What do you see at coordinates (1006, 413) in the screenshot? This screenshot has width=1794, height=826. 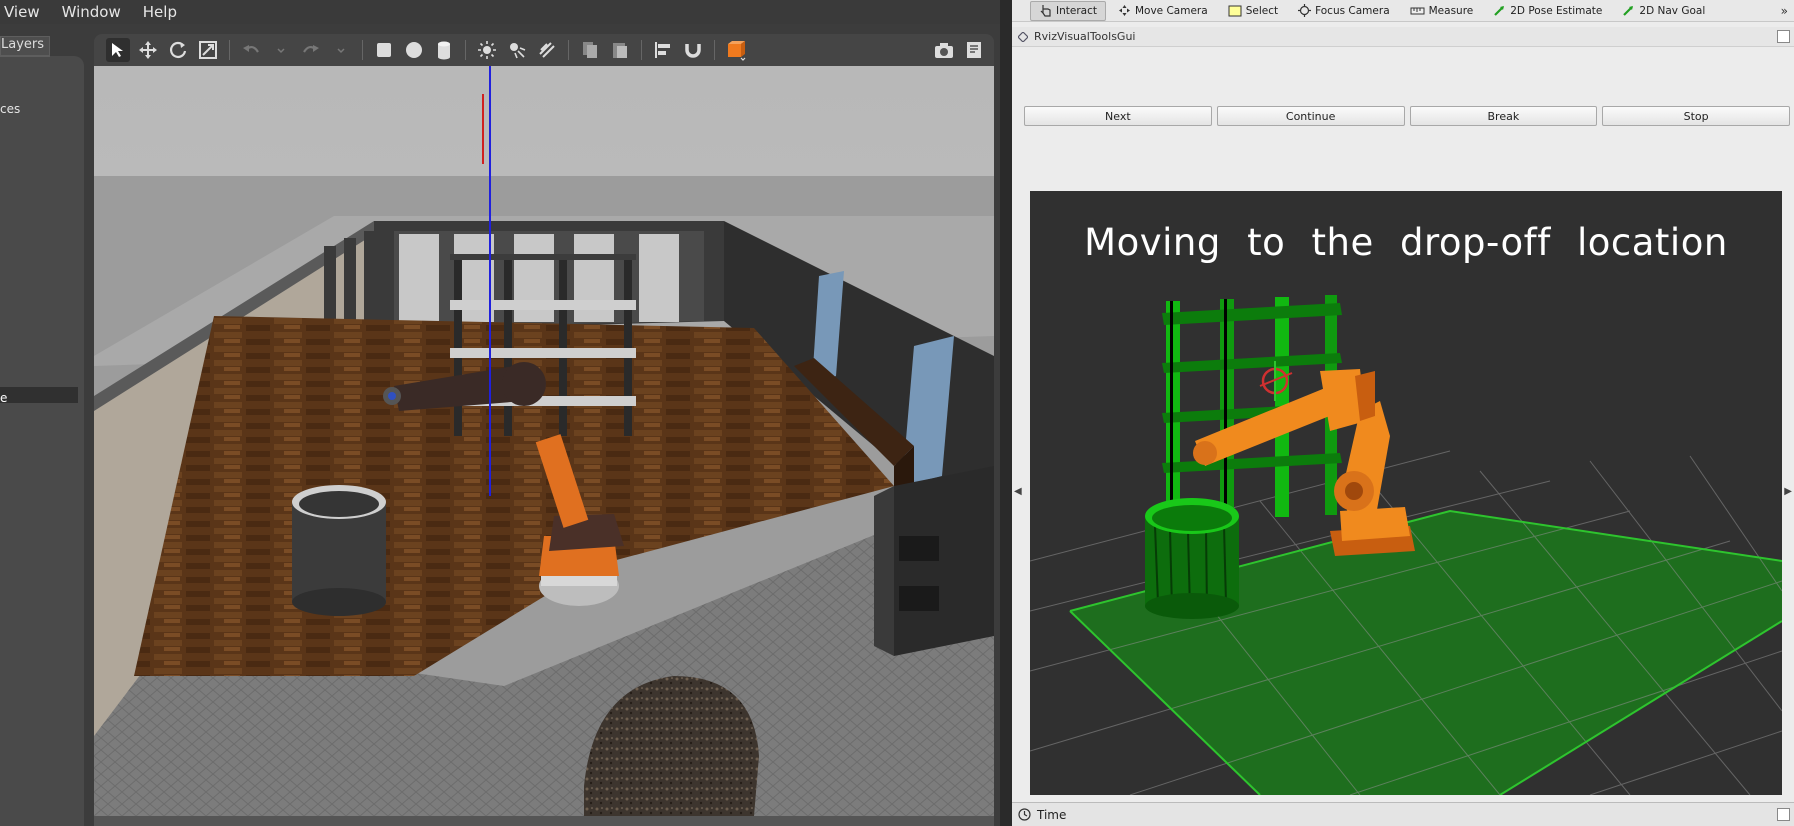 I see `splitter-handle` at bounding box center [1006, 413].